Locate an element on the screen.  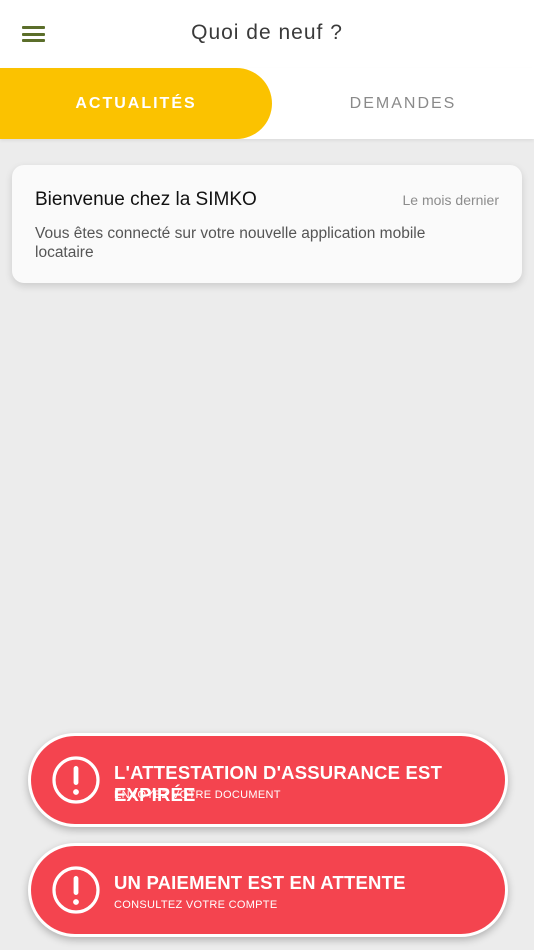
page-title: Quoi de neuf ? is located at coordinates (267, 32).